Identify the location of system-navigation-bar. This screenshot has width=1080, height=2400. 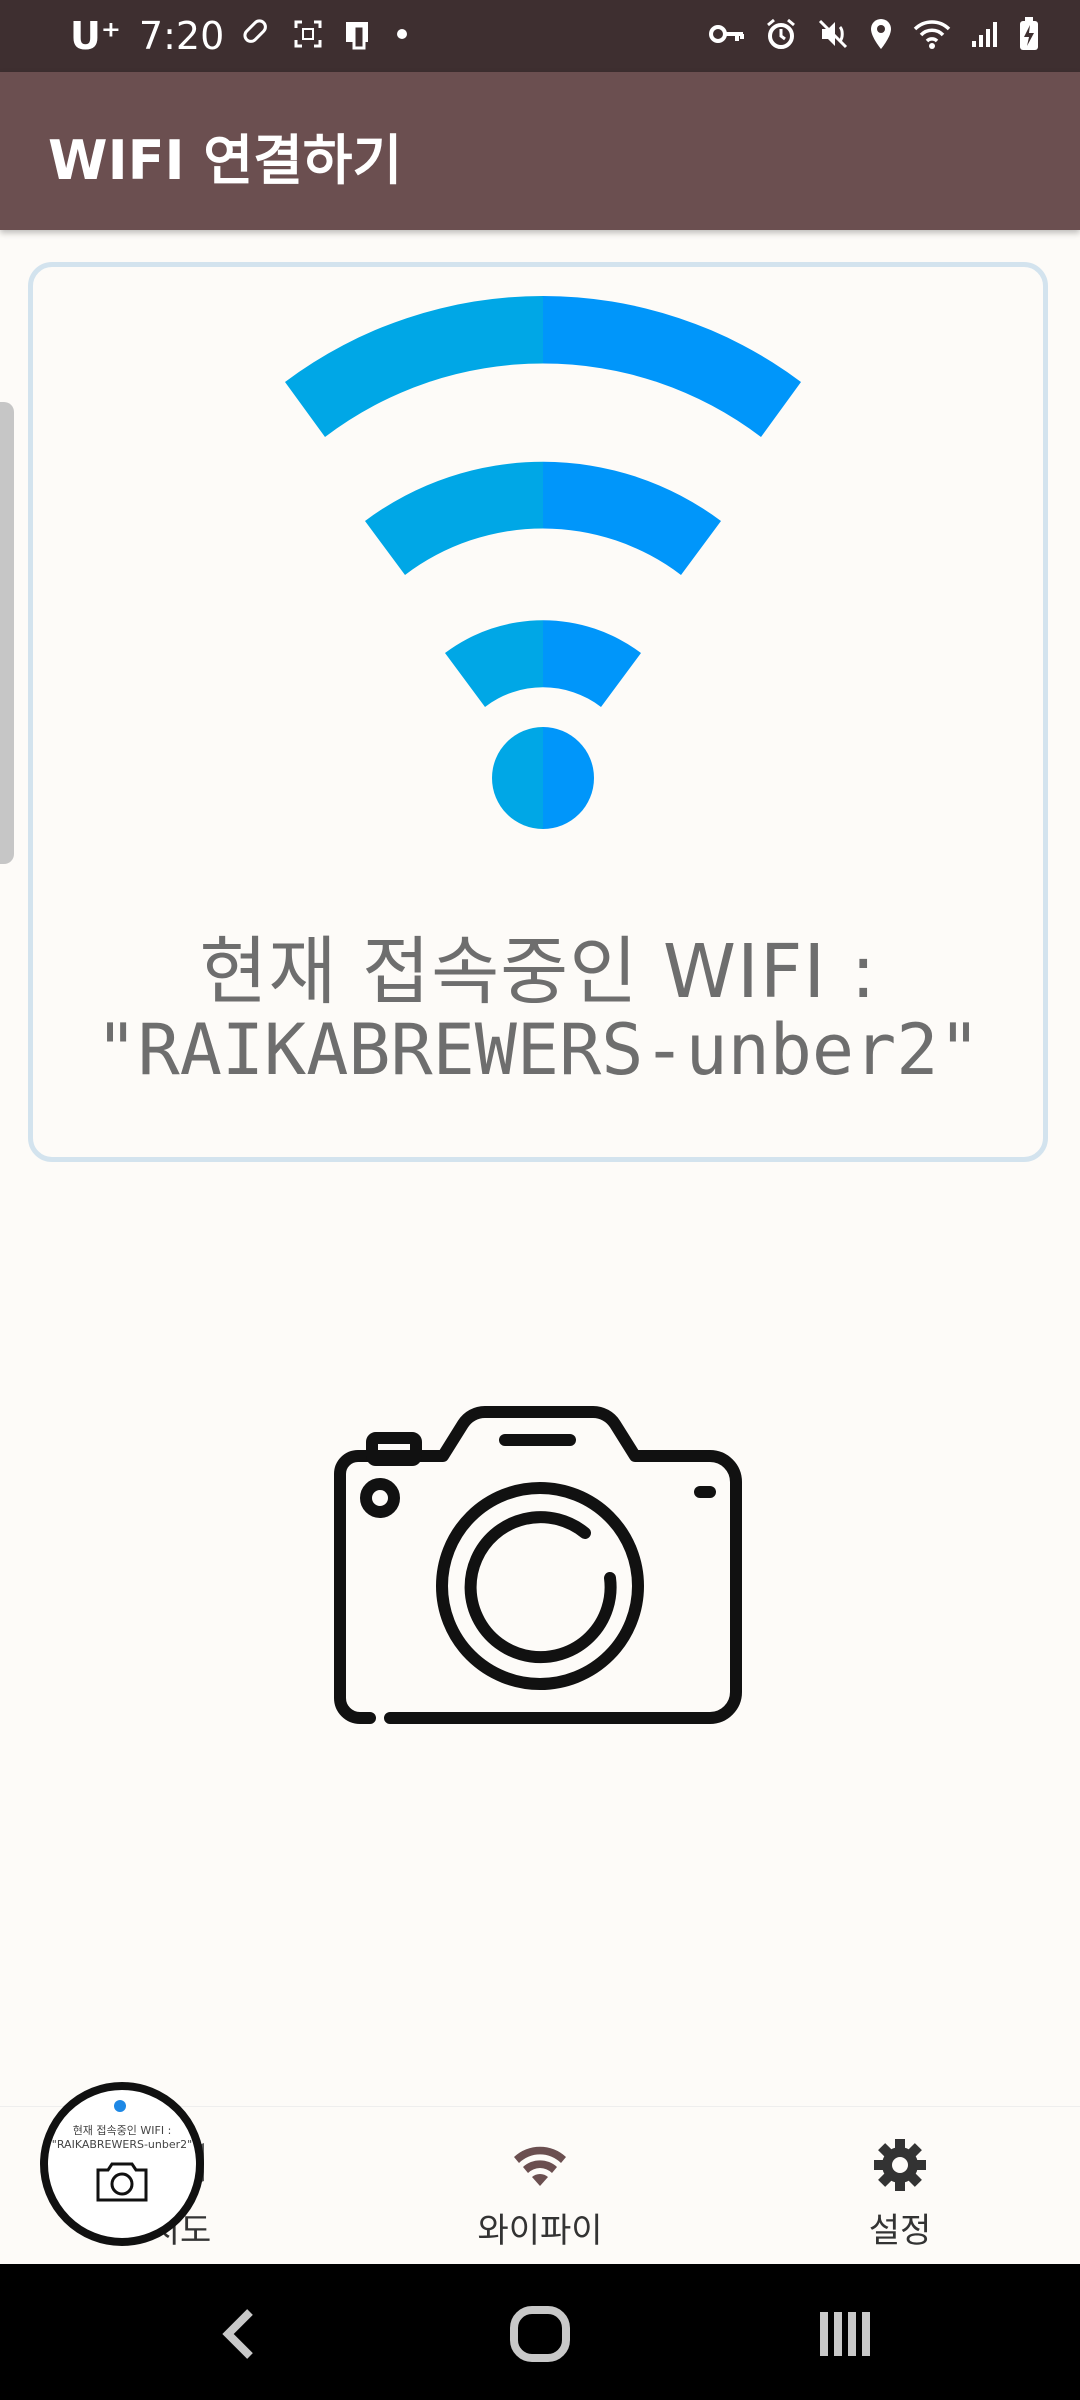
(540, 2332).